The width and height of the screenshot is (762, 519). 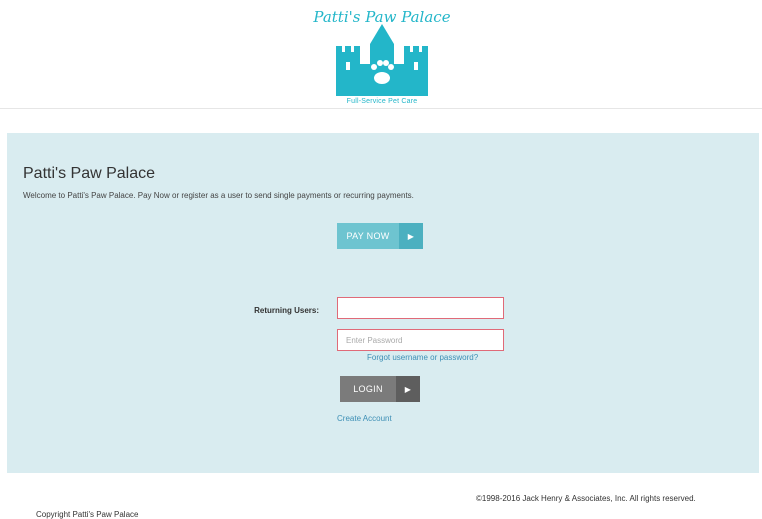 What do you see at coordinates (420, 340) in the screenshot?
I see `password-input` at bounding box center [420, 340].